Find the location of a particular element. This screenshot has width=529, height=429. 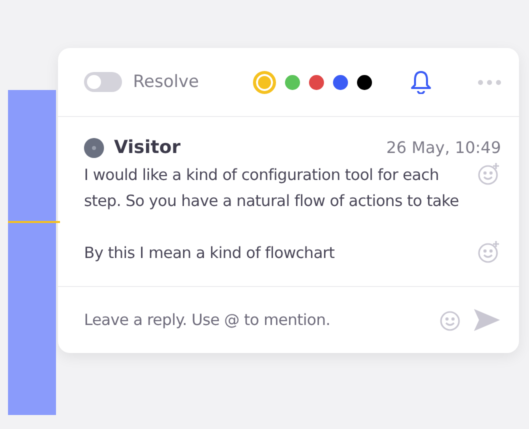

send-icon is located at coordinates (487, 320).